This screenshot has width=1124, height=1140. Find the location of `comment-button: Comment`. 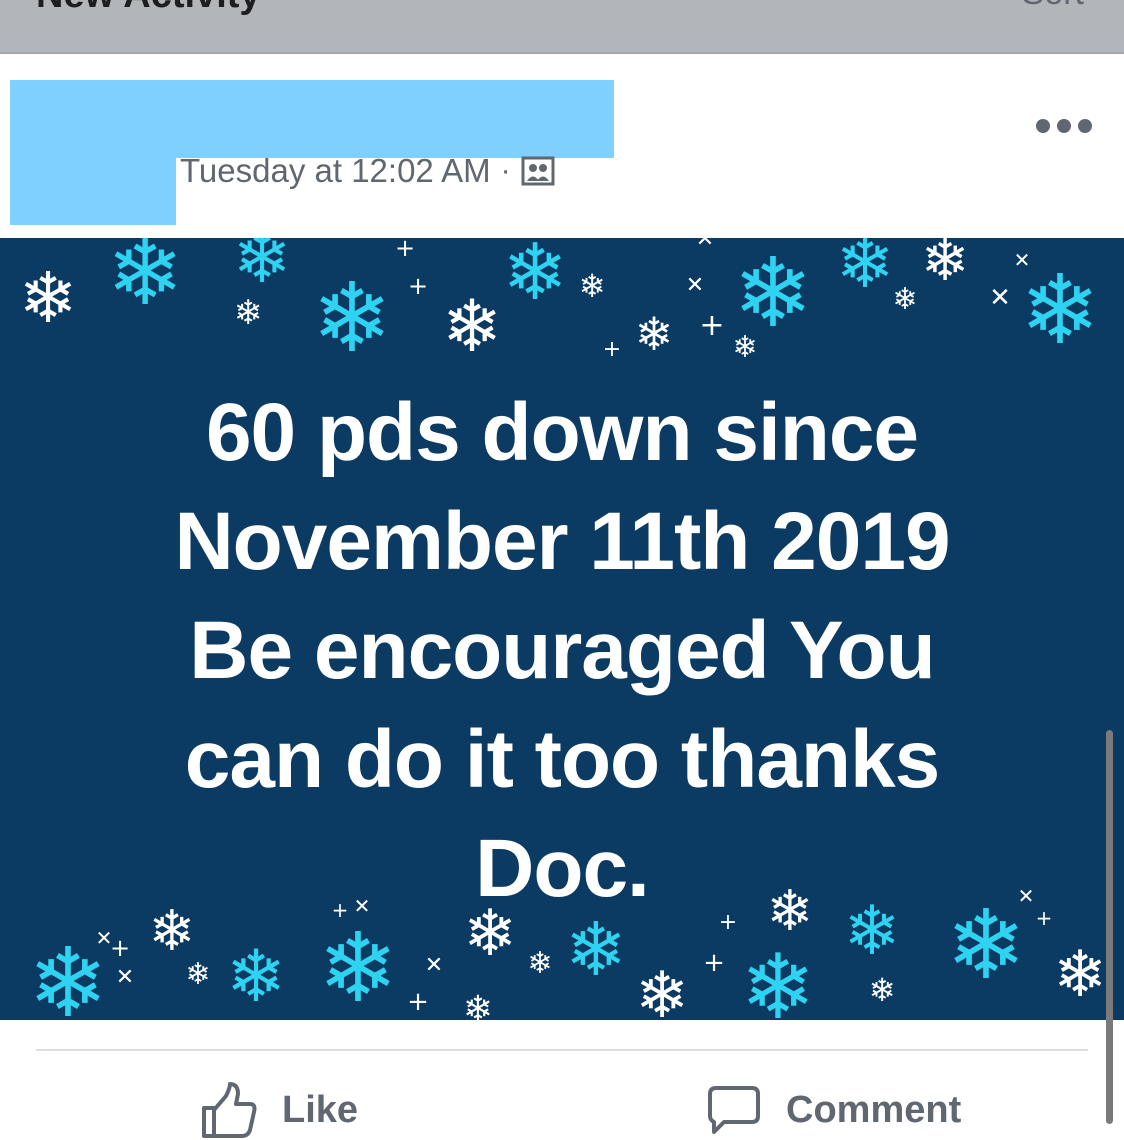

comment-button: Comment is located at coordinates (833, 1110).